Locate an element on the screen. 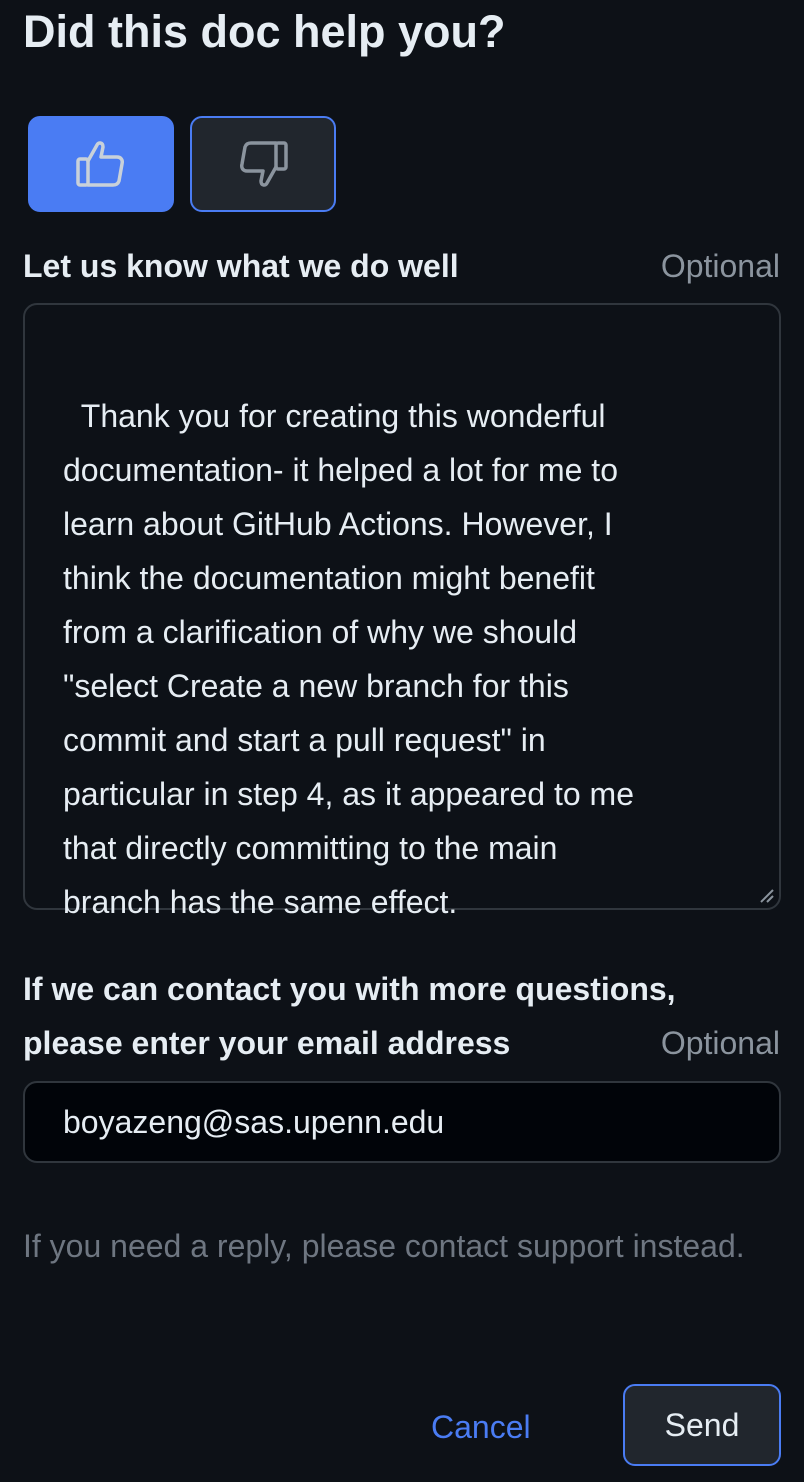 This screenshot has width=804, height=1482. thumbs-down-icon is located at coordinates (264, 164).